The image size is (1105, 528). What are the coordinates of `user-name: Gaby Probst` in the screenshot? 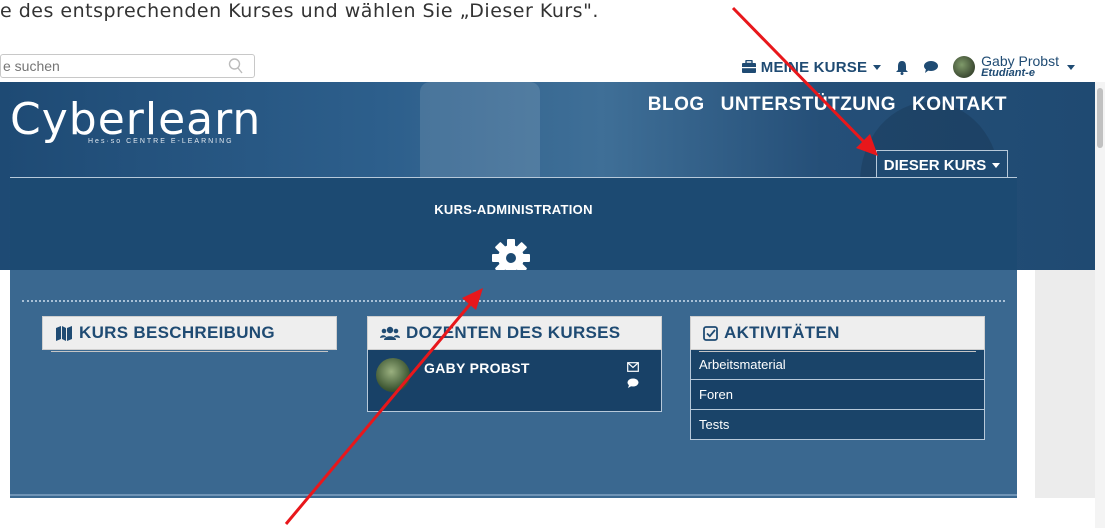 It's located at (1020, 61).